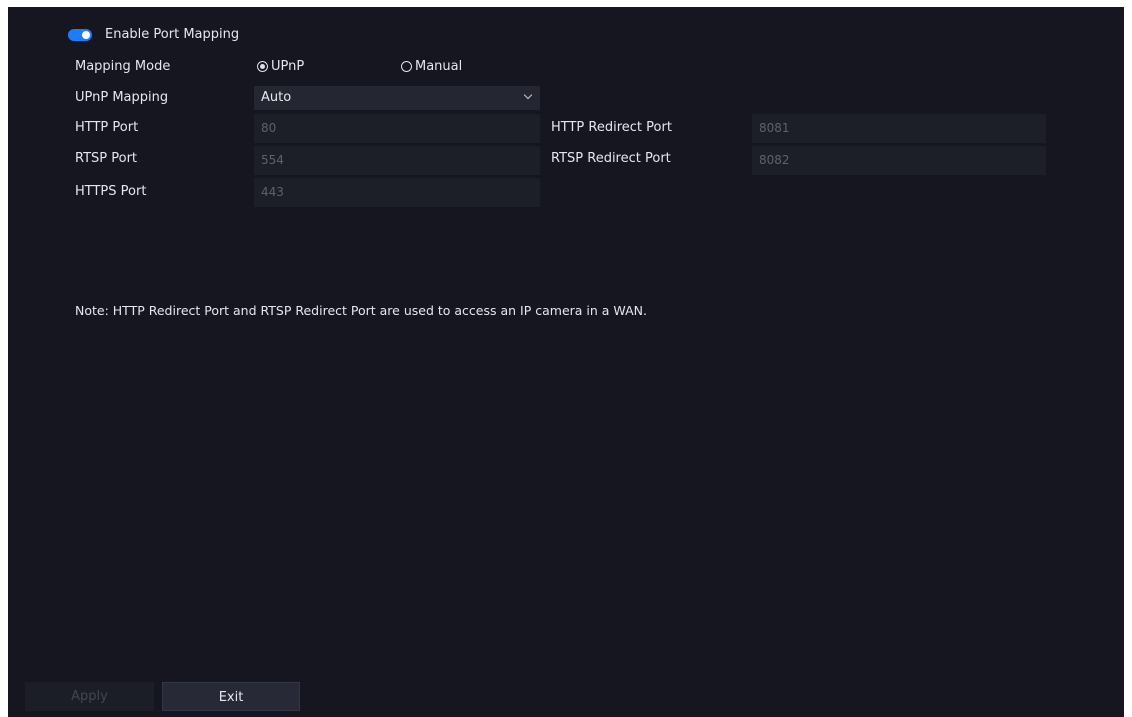  I want to click on rtsp-redirect-port-label: RTSP Redirect Port, so click(611, 158).